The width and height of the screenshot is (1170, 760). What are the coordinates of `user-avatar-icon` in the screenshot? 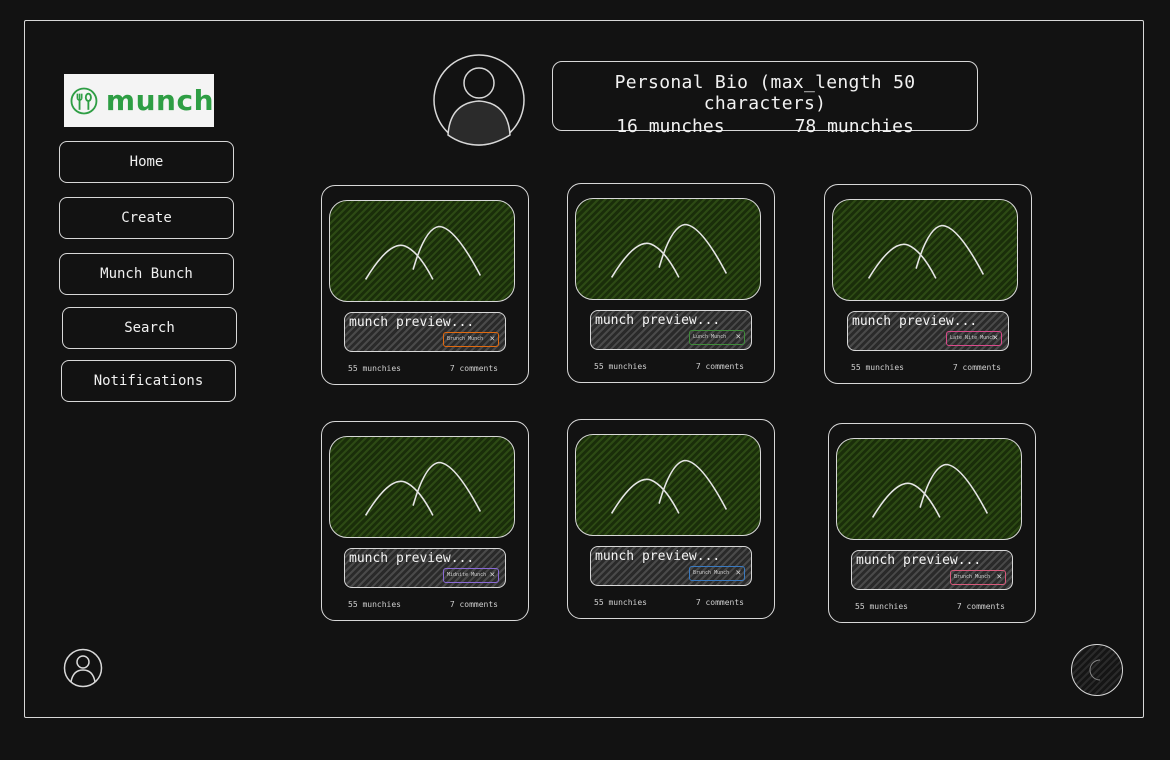 It's located at (479, 100).